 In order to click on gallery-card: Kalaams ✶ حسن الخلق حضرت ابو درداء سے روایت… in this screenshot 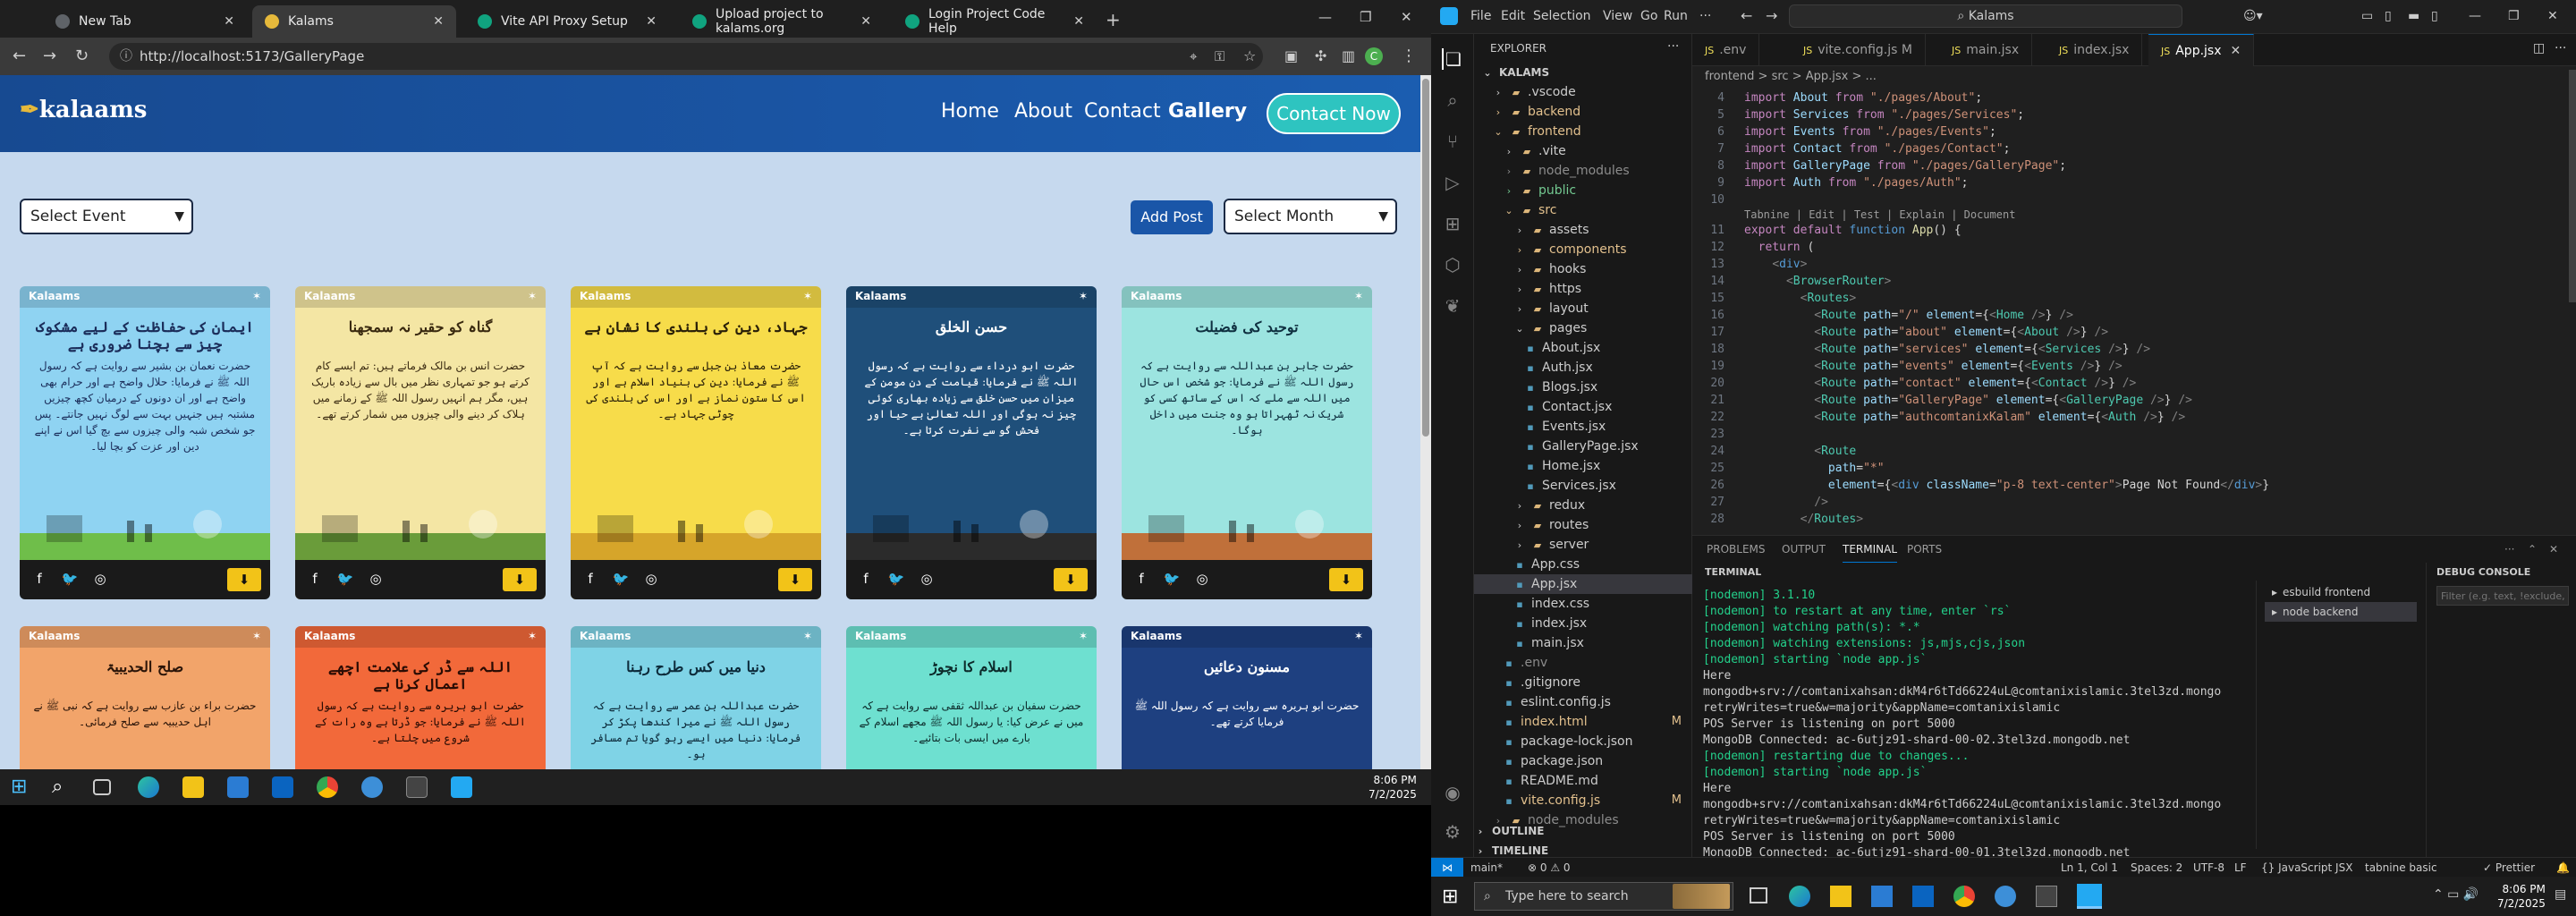, I will do `click(971, 442)`.